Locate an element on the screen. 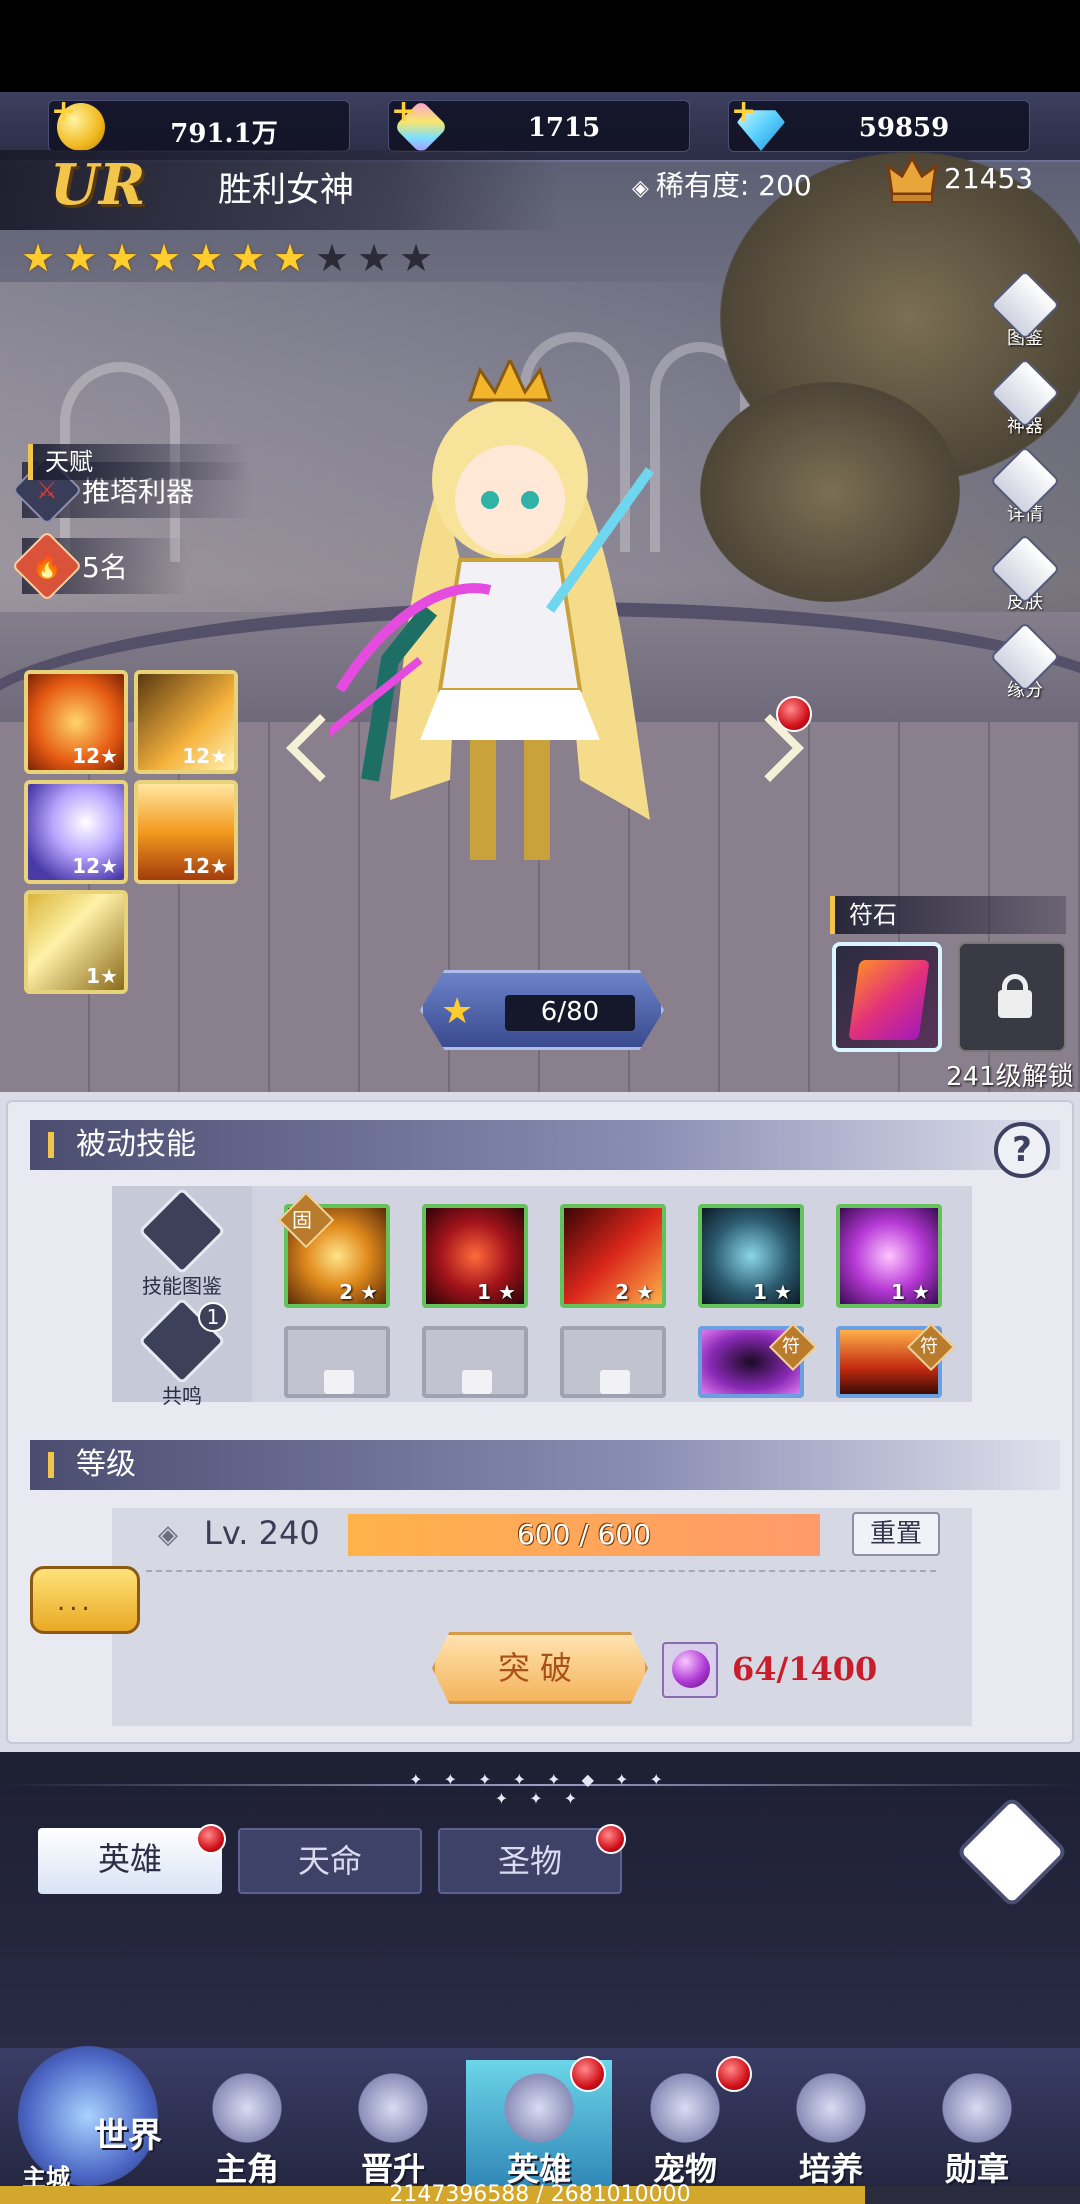 The width and height of the screenshot is (1080, 2204). nav-promotion: 晋升 is located at coordinates (393, 2130).